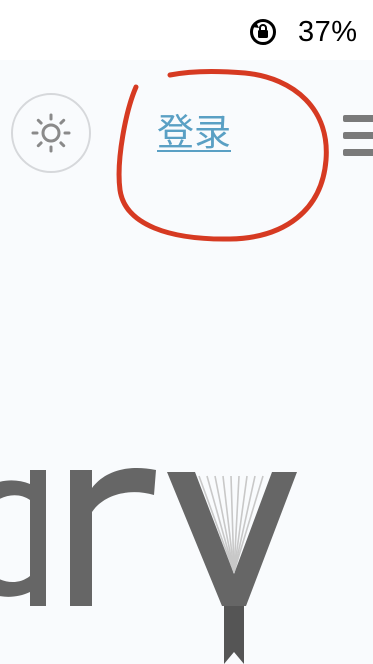 Image resolution: width=373 pixels, height=664 pixels. Describe the element at coordinates (232, 568) in the screenshot. I see `open-book-icon` at that location.